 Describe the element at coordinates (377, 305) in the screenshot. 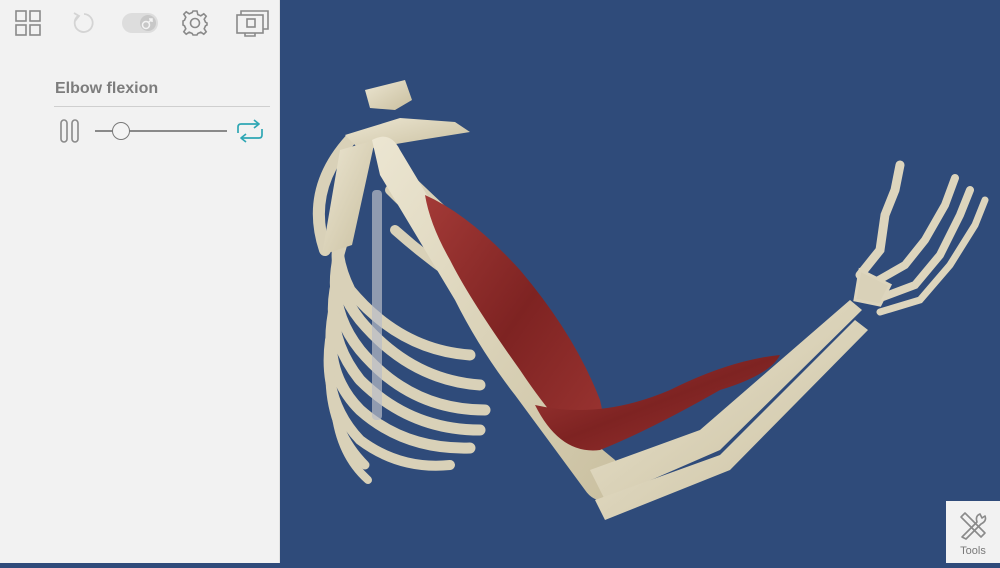

I see `spine` at that location.